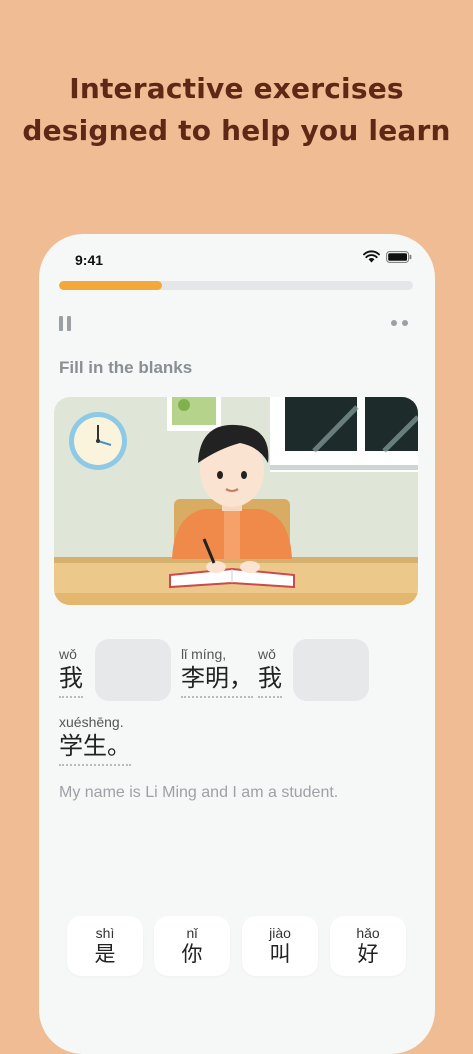 The image size is (473, 1054). Describe the element at coordinates (91, 722) in the screenshot. I see `word-pinyin: xuéshēng.` at that location.